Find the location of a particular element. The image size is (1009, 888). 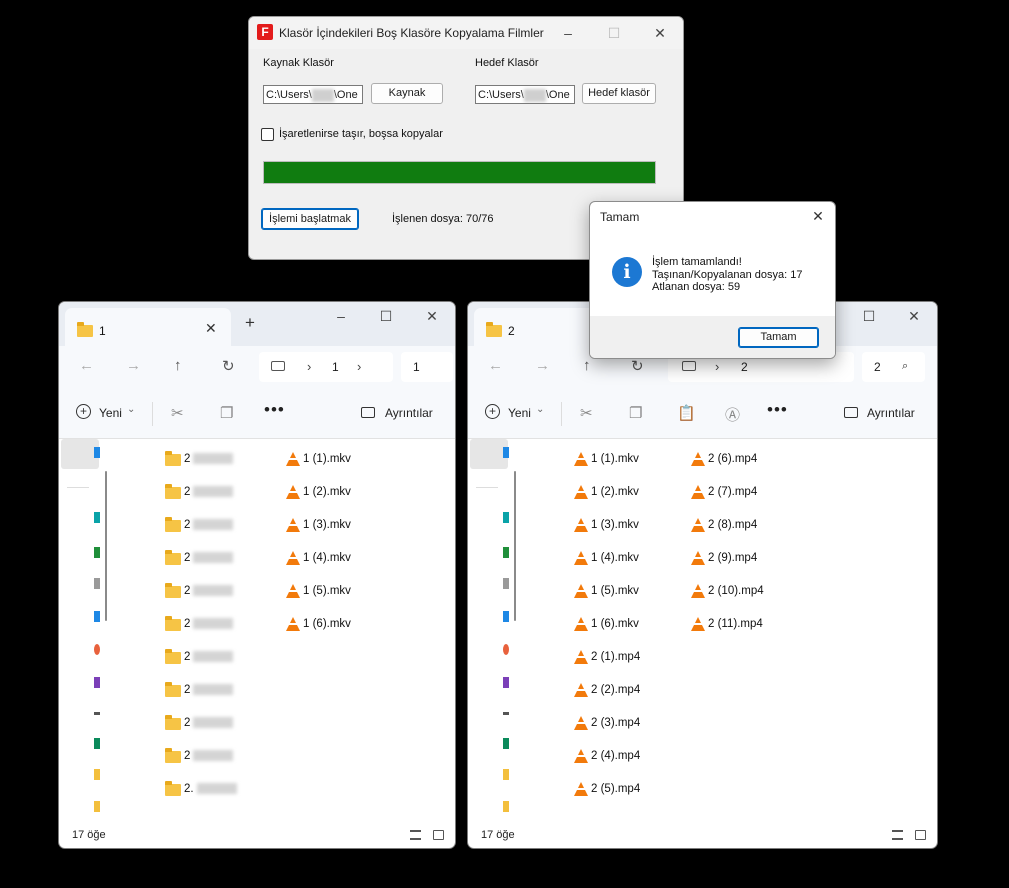

new-tab-icon: + is located at coordinates (250, 323).